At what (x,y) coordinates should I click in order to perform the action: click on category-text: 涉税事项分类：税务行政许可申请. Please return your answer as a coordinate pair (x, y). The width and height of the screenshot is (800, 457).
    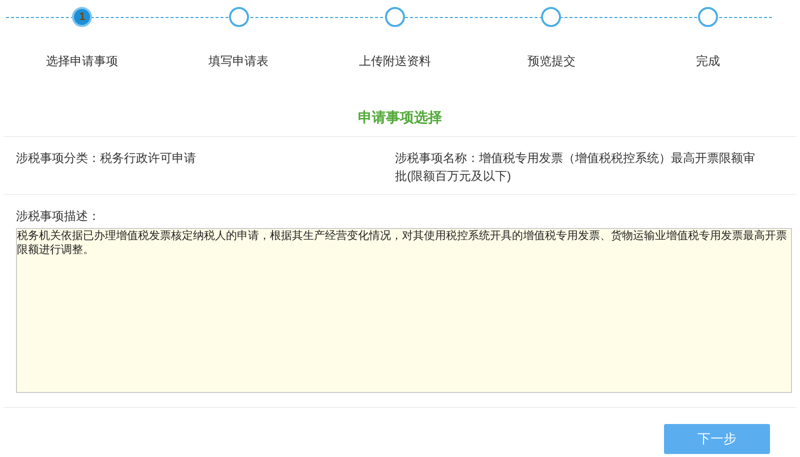
    Looking at the image, I should click on (106, 158).